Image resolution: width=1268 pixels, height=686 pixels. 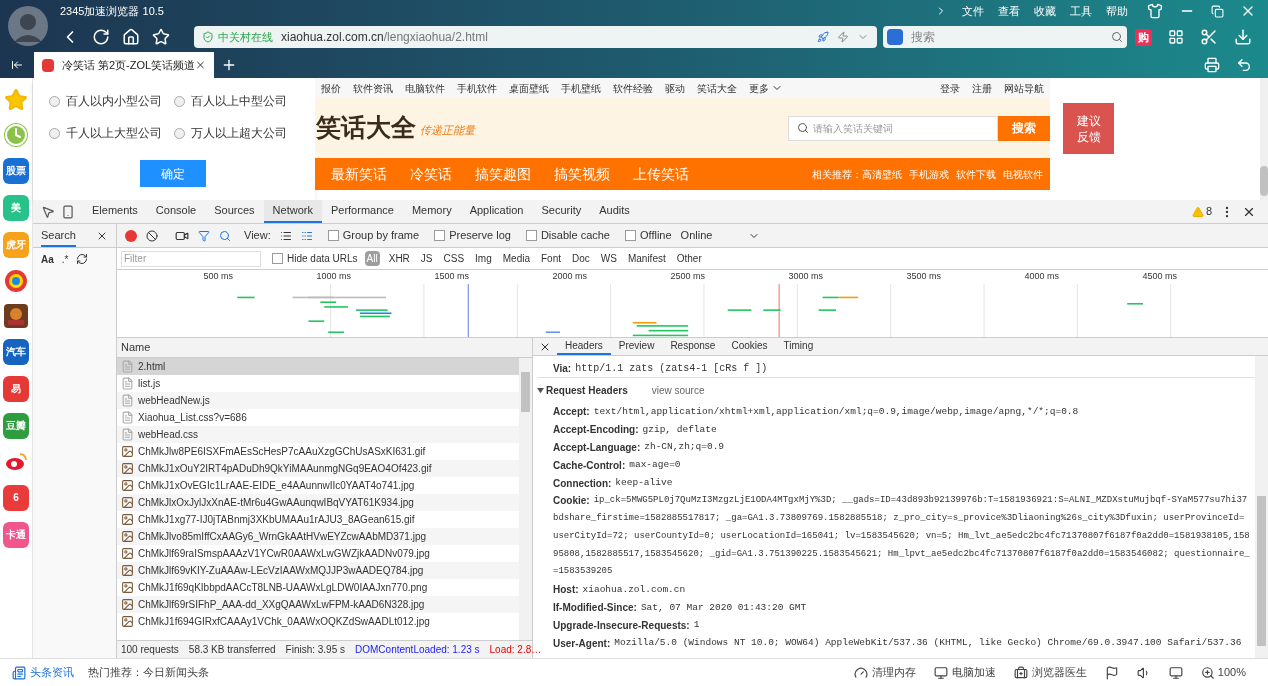 I want to click on app-shortcut: 汽车, so click(x=16, y=352).